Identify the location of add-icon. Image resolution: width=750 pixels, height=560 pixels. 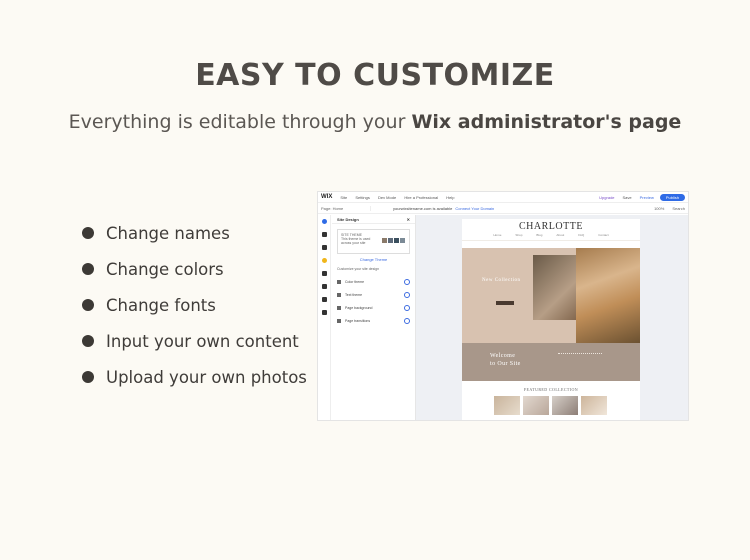
(324, 221).